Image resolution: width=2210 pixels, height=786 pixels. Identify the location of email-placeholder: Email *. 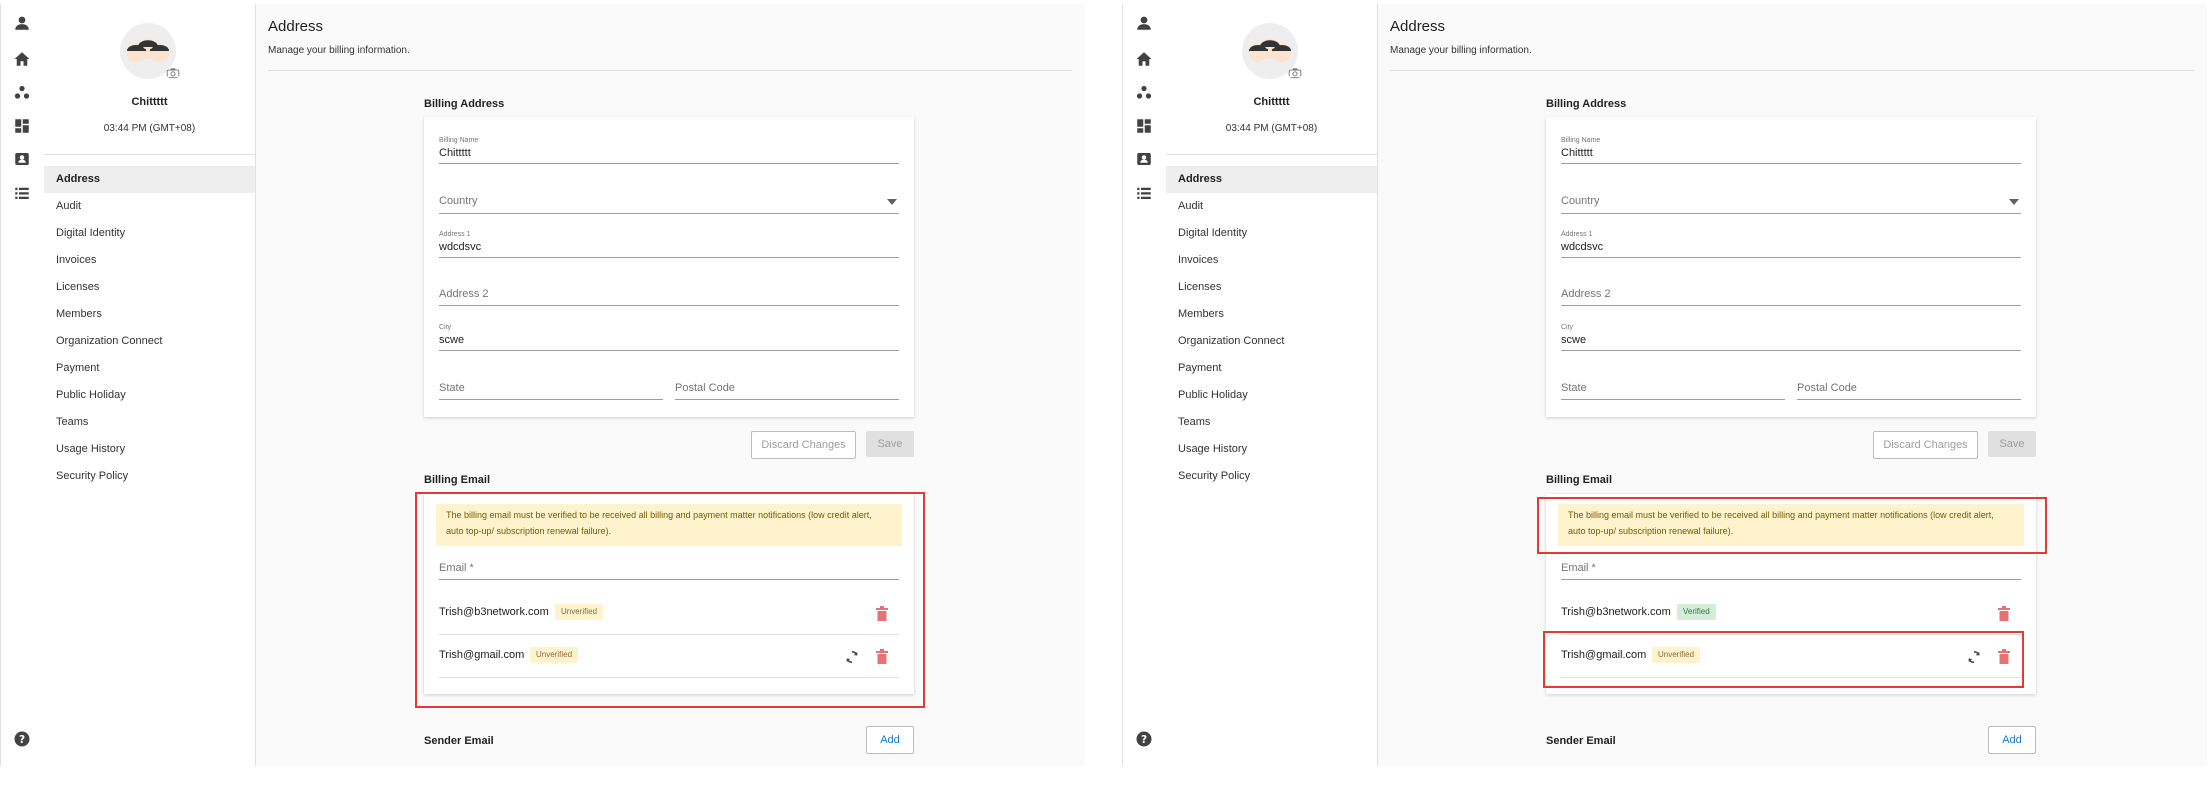
(1578, 568).